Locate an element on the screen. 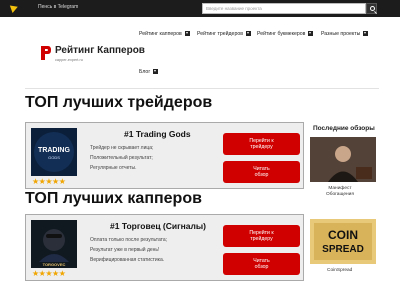 The width and height of the screenshot is (400, 281). card-title: #1 Trading Gods is located at coordinates (157, 134).